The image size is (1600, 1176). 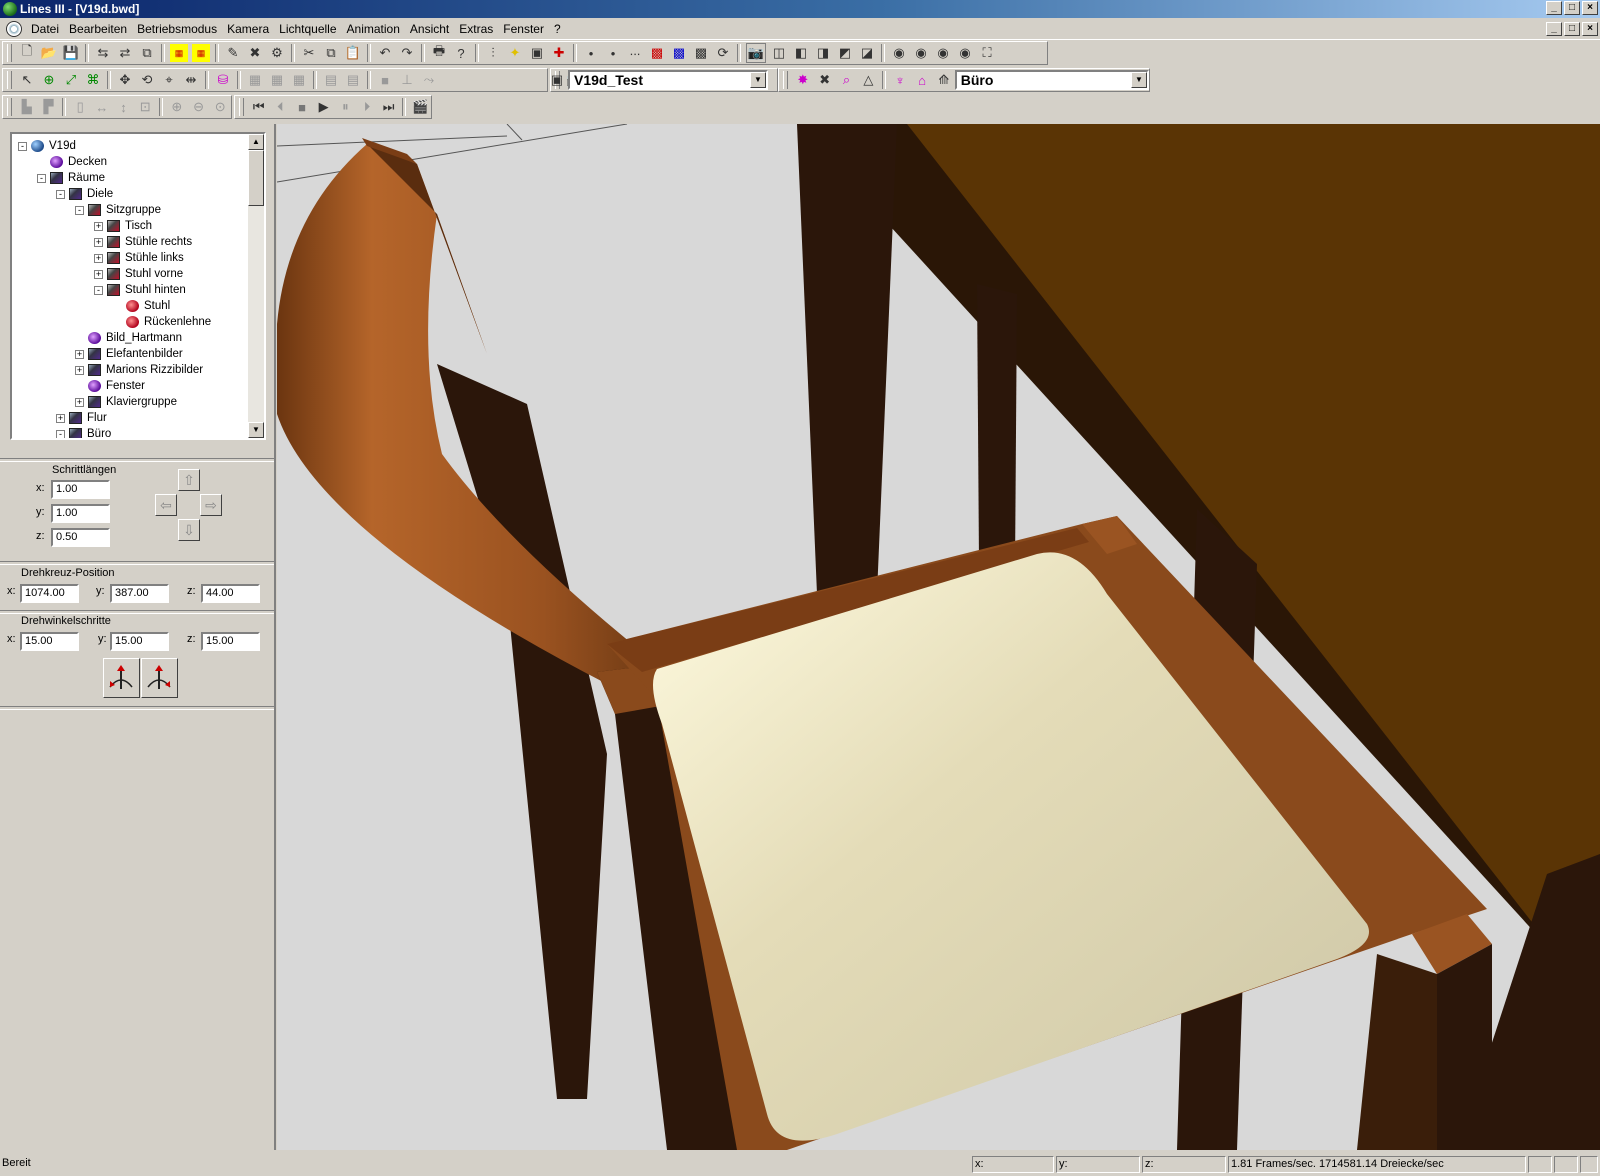 What do you see at coordinates (93, 80) in the screenshot?
I see `select-all-icon: ⌘` at bounding box center [93, 80].